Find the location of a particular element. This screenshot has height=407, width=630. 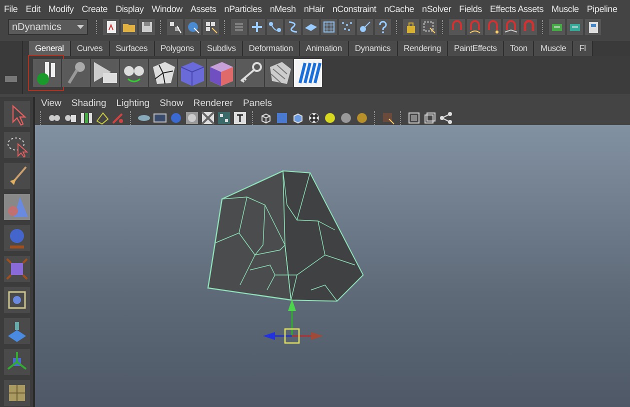

dropdown-arrow-icon is located at coordinates (80, 27).